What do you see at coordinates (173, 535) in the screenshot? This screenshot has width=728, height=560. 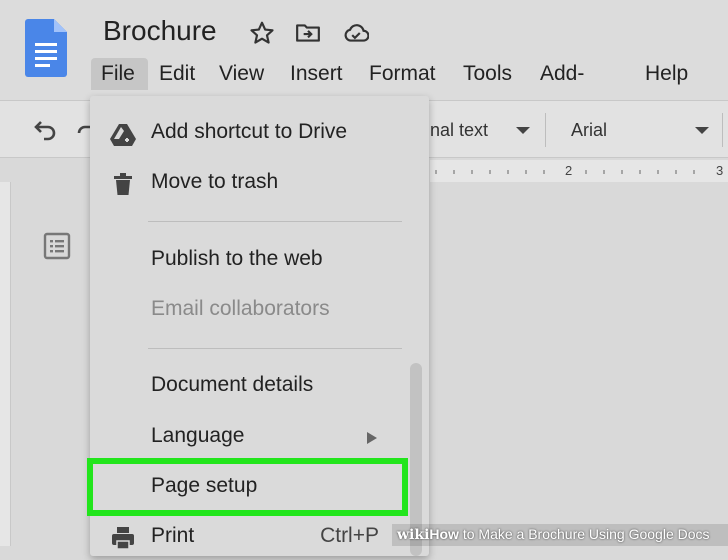 I see `print-label: Print` at bounding box center [173, 535].